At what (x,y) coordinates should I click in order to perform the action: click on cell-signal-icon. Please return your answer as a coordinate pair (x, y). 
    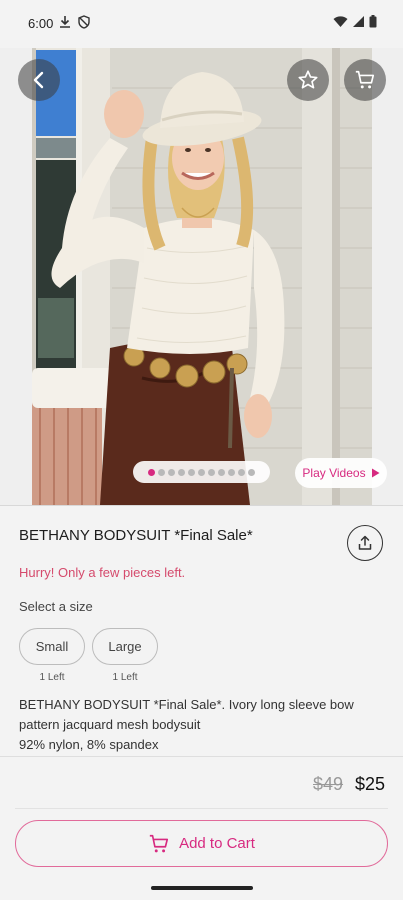
    Looking at the image, I should click on (358, 21).